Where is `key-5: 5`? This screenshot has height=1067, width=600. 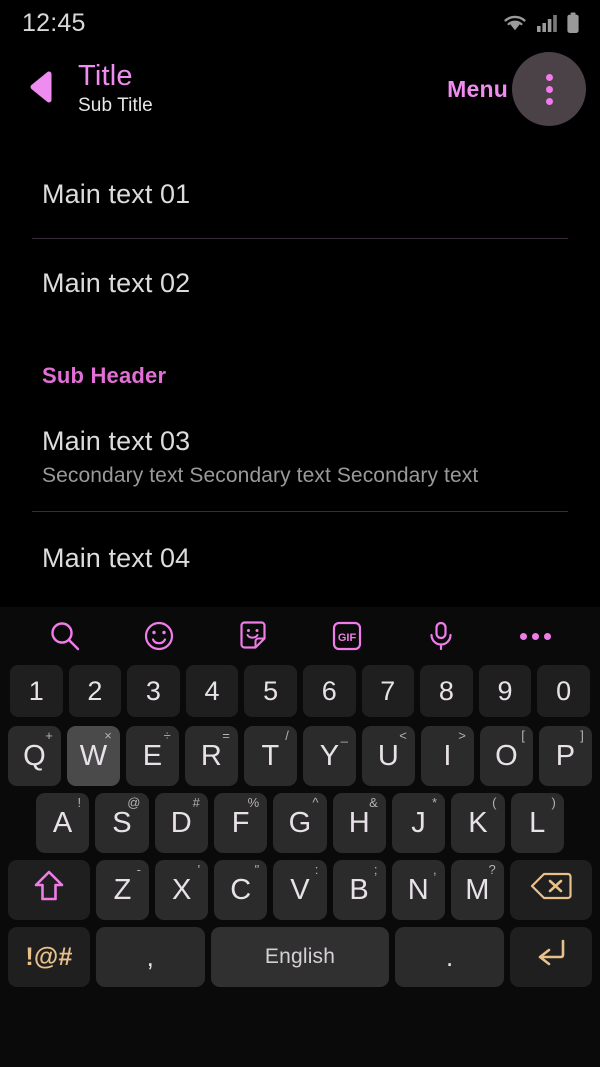
key-5: 5 is located at coordinates (270, 691).